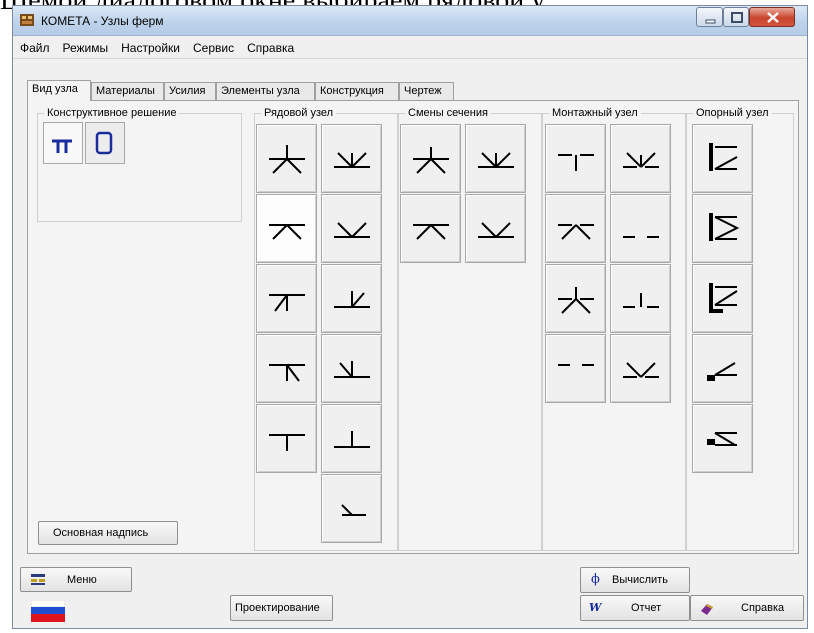 The width and height of the screenshot is (814, 633). Describe the element at coordinates (38, 579) in the screenshot. I see `menu-icon` at that location.